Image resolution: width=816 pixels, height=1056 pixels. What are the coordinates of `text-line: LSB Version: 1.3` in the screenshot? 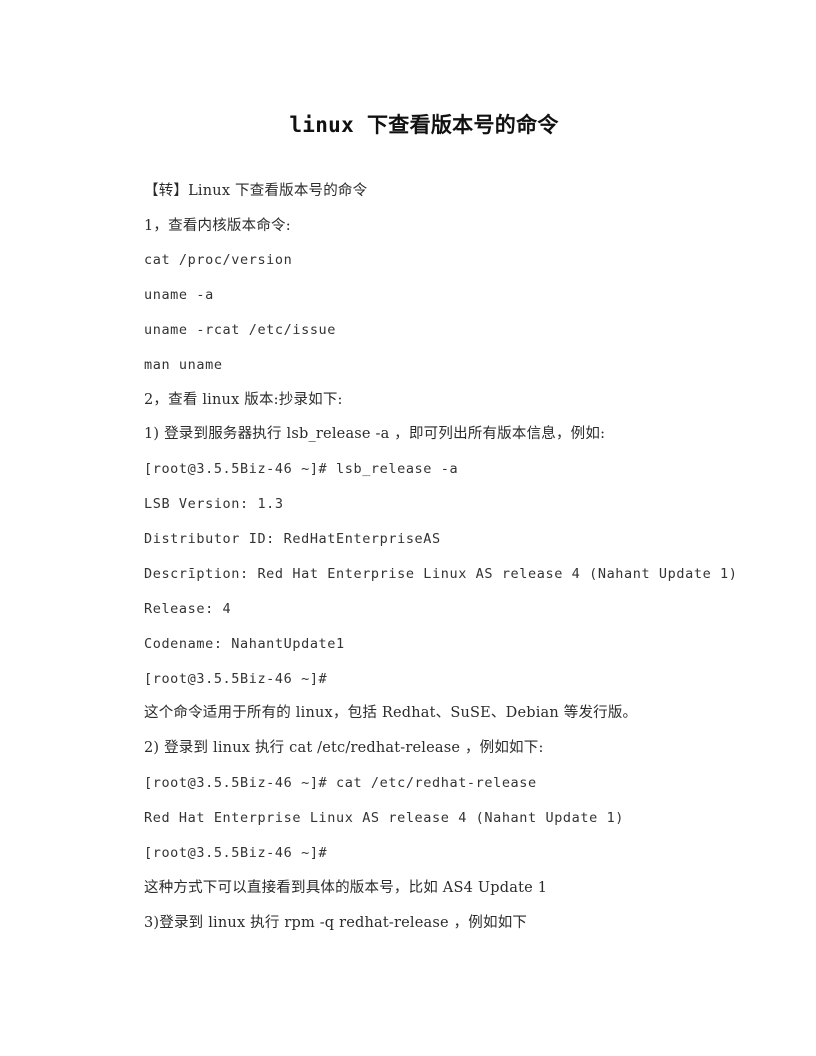 It's located at (214, 504).